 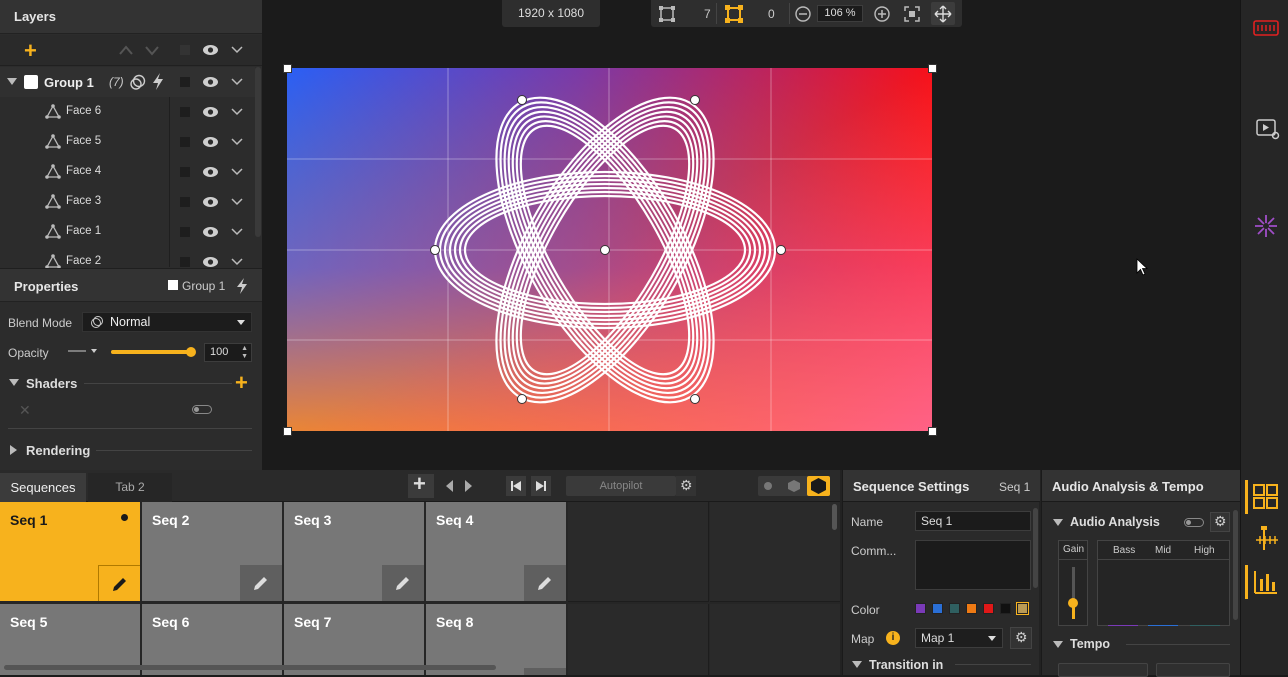 What do you see at coordinates (621, 486) in the screenshot?
I see `autopilot-button: Autopilot` at bounding box center [621, 486].